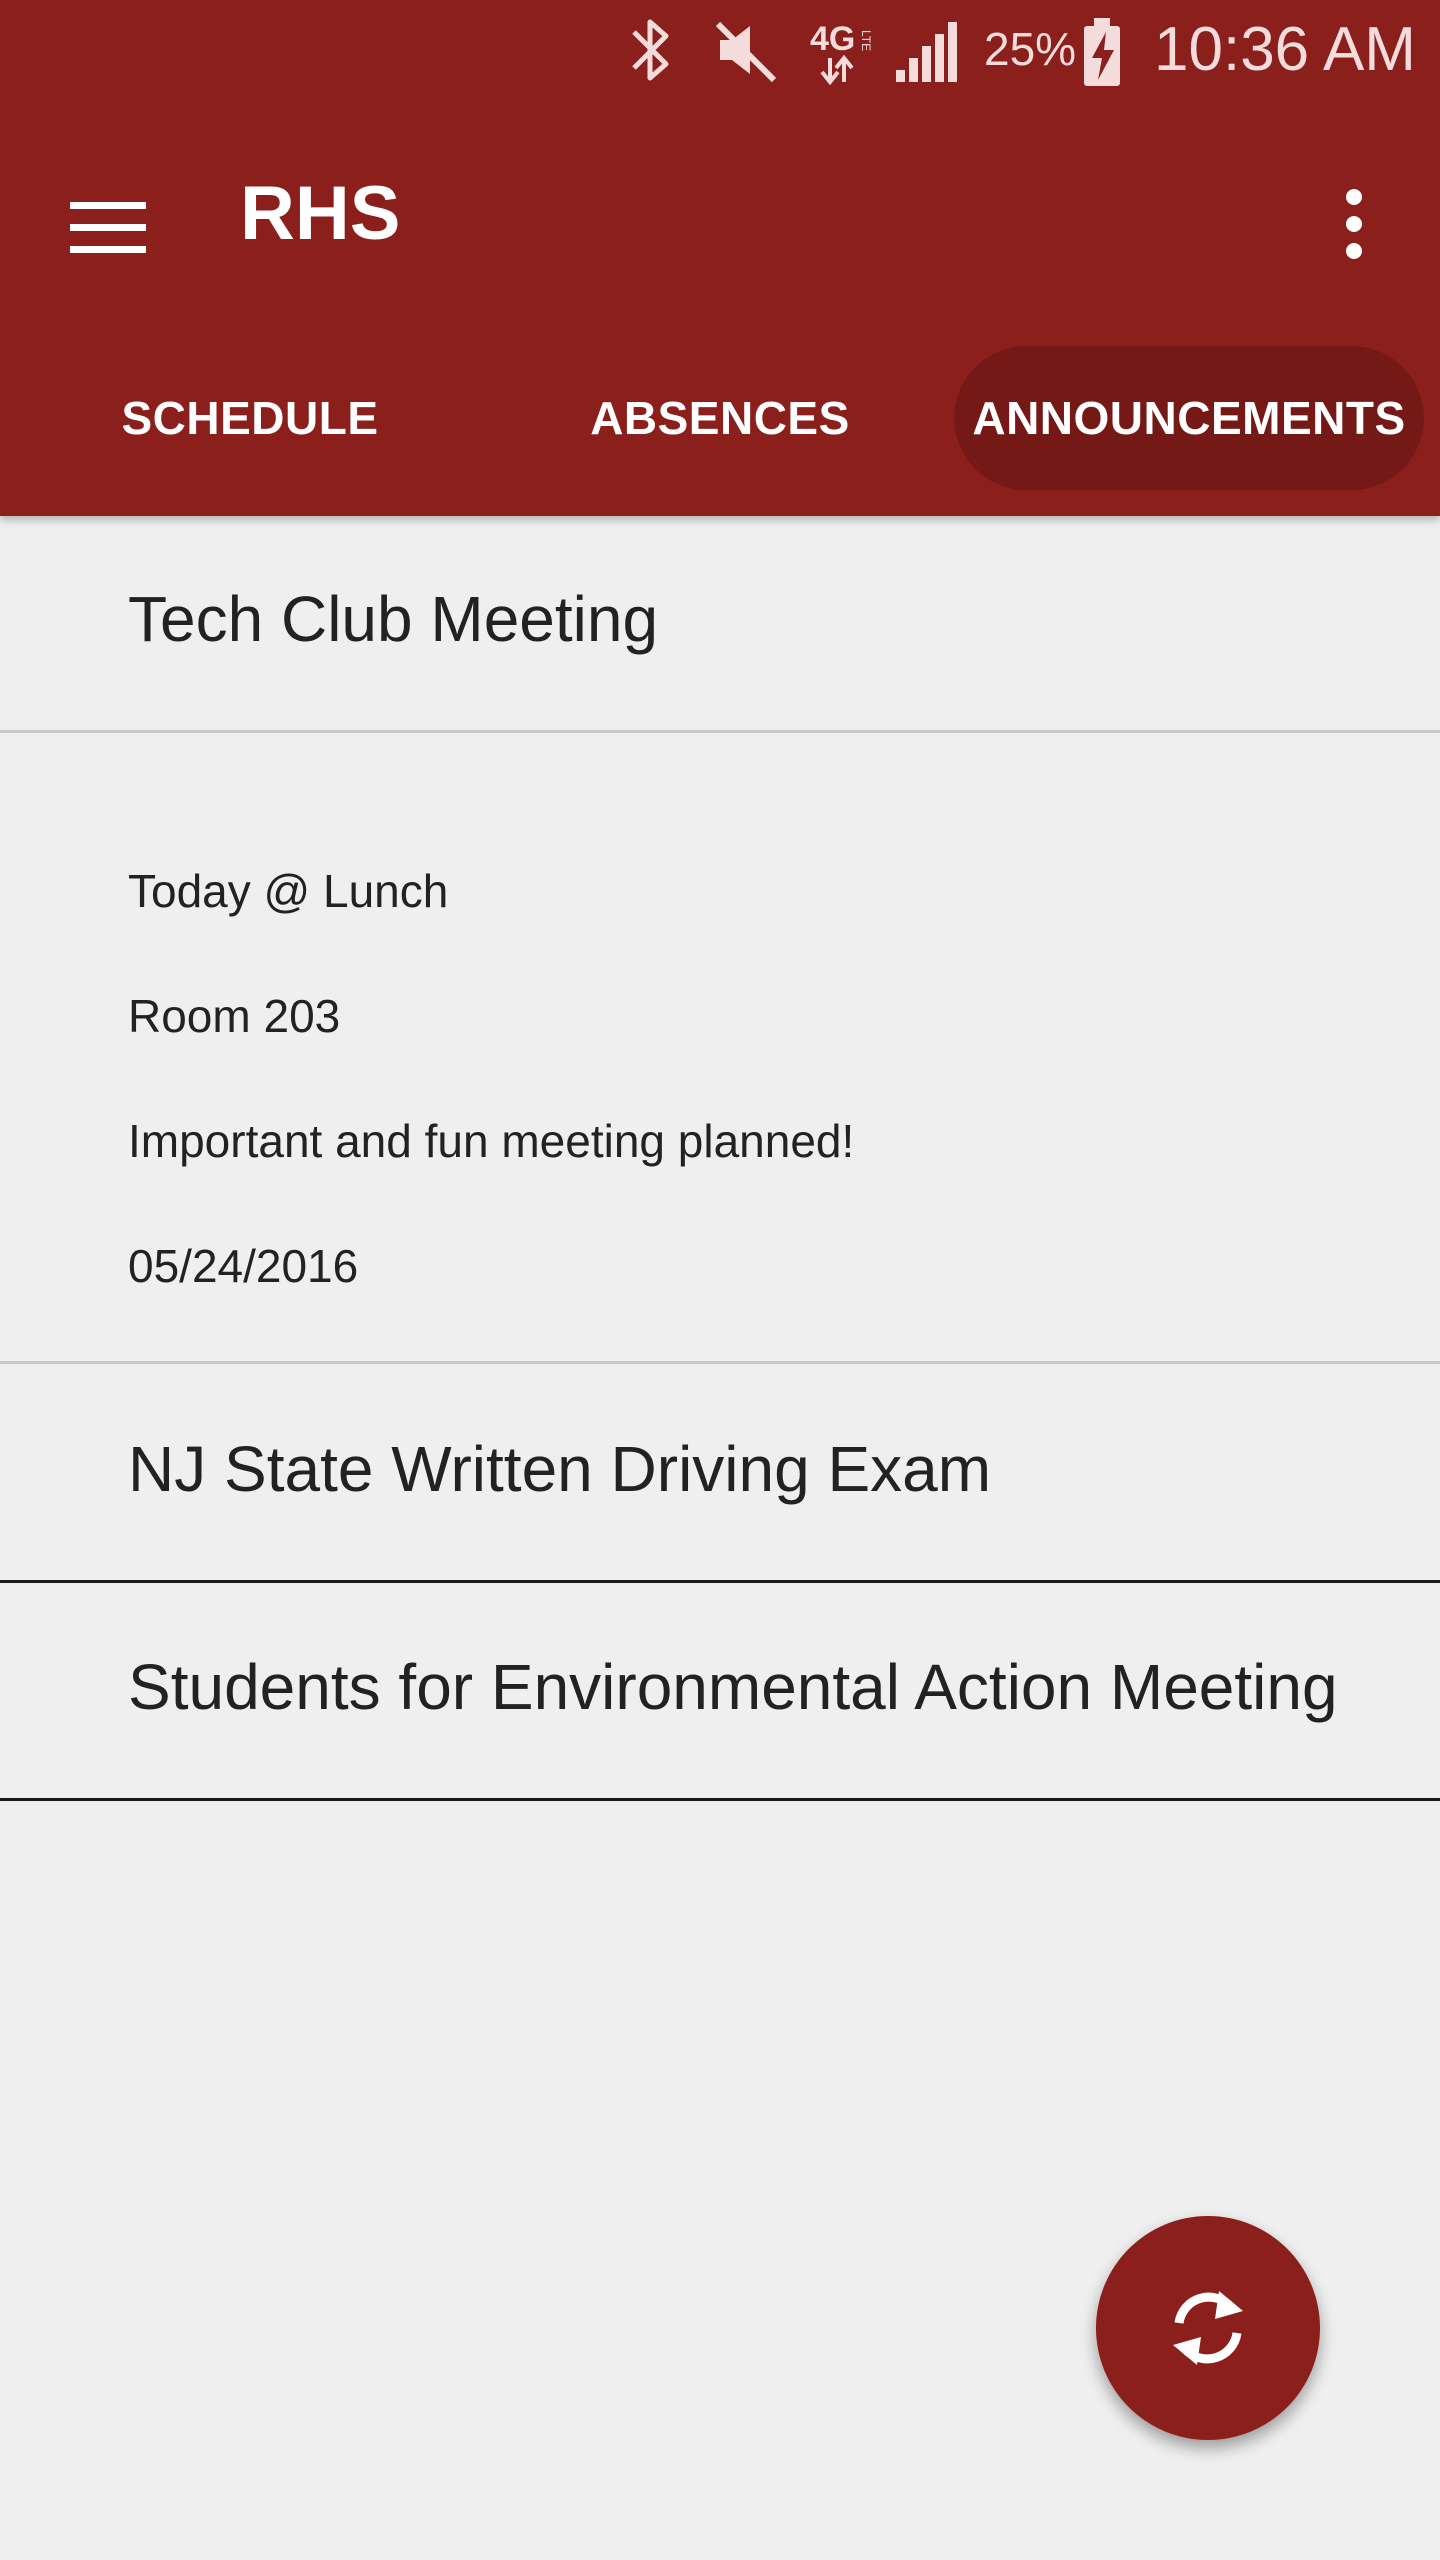 This screenshot has height=2560, width=1440. Describe the element at coordinates (288, 891) in the screenshot. I see `detail-time: Today @ Lunch` at that location.